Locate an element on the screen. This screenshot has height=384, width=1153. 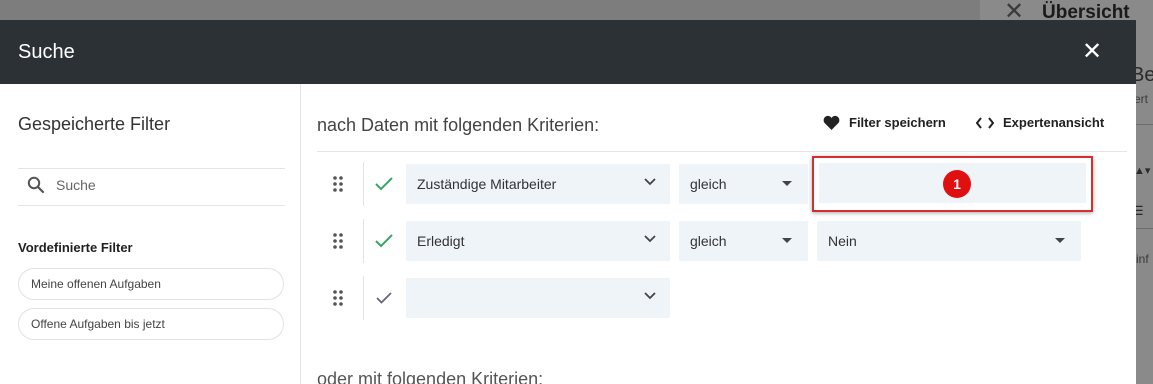
search-icon is located at coordinates (36, 185).